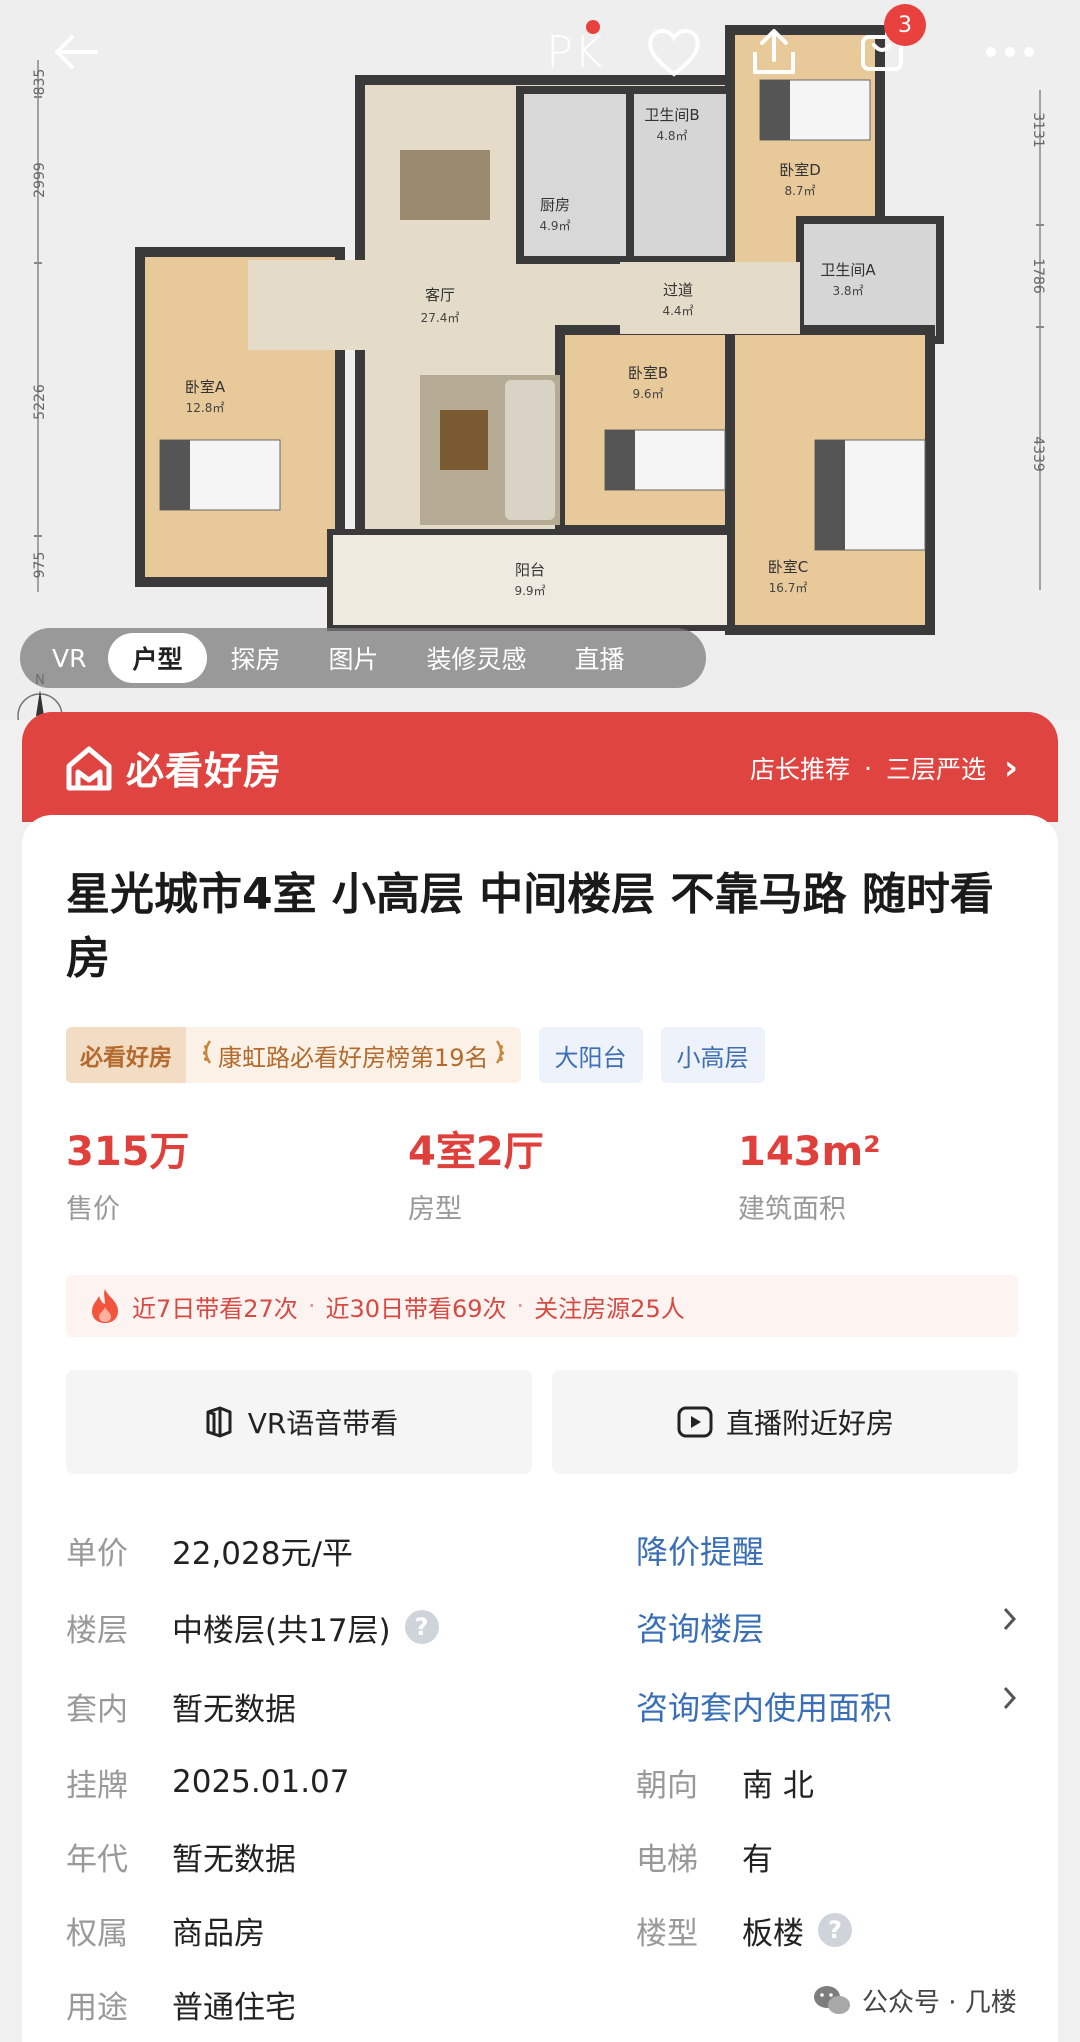  Describe the element at coordinates (97, 1709) in the screenshot. I see `inner-key: 套内` at that location.